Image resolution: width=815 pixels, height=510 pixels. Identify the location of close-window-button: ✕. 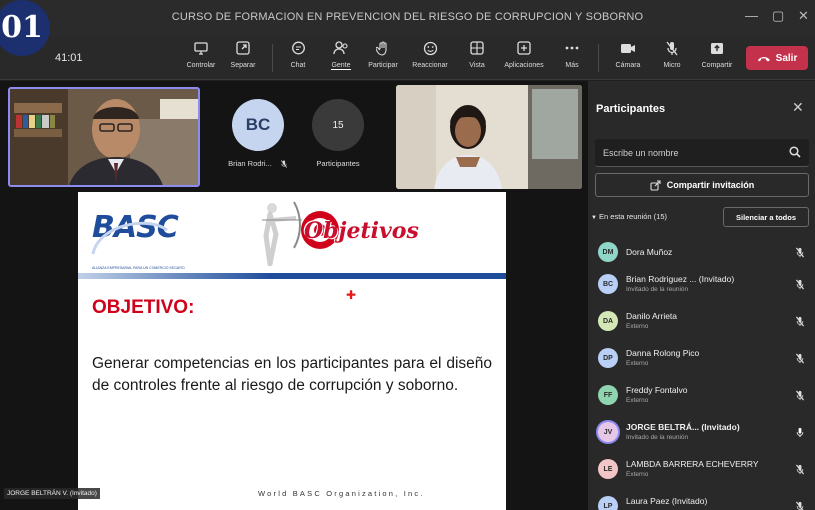
(803, 16).